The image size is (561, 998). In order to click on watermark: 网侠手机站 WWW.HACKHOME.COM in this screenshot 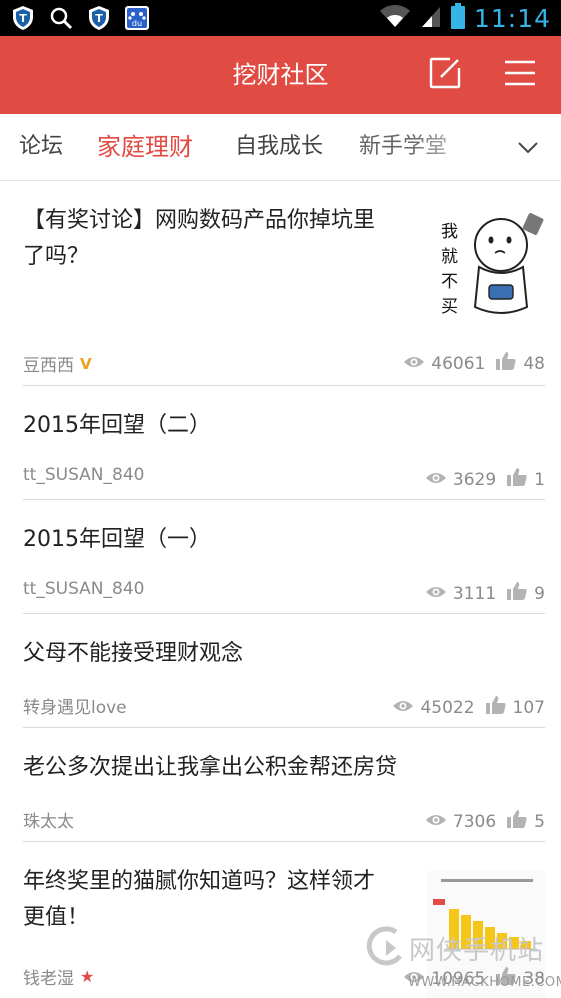, I will do `click(463, 960)`.